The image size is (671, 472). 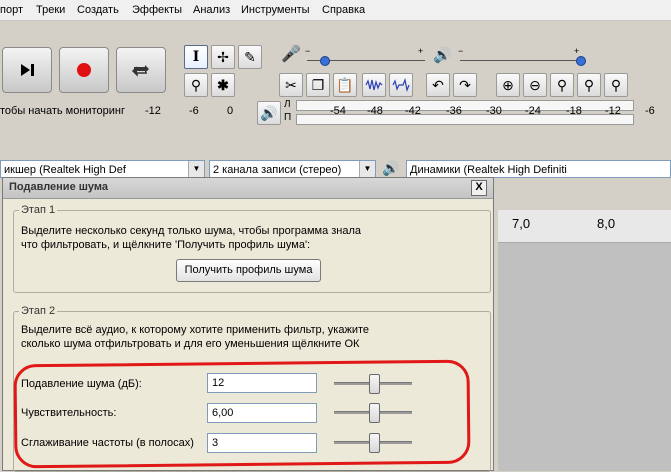 What do you see at coordinates (157, 10) in the screenshot?
I see `menu-item-effects: Эффекты` at bounding box center [157, 10].